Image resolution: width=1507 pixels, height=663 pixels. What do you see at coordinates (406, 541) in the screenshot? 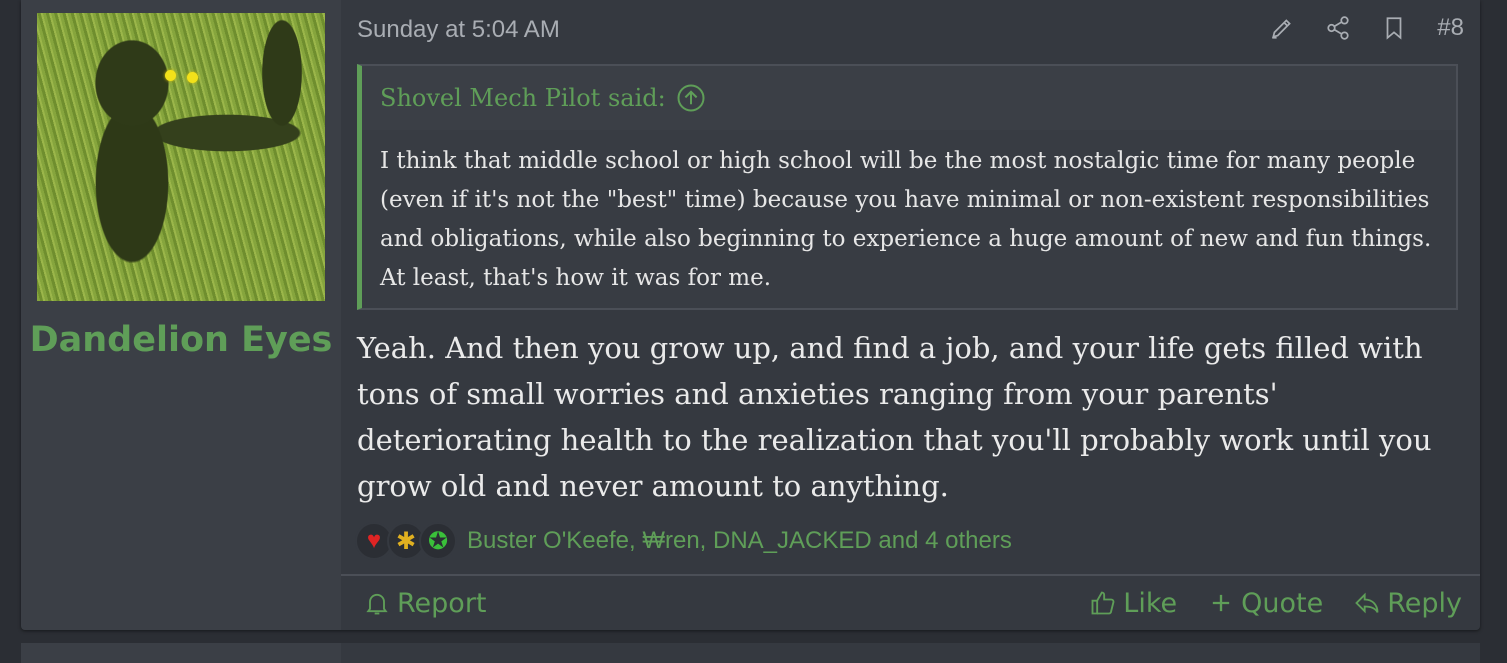
I see `reaction-icons: ♥ ✱ ✪` at bounding box center [406, 541].